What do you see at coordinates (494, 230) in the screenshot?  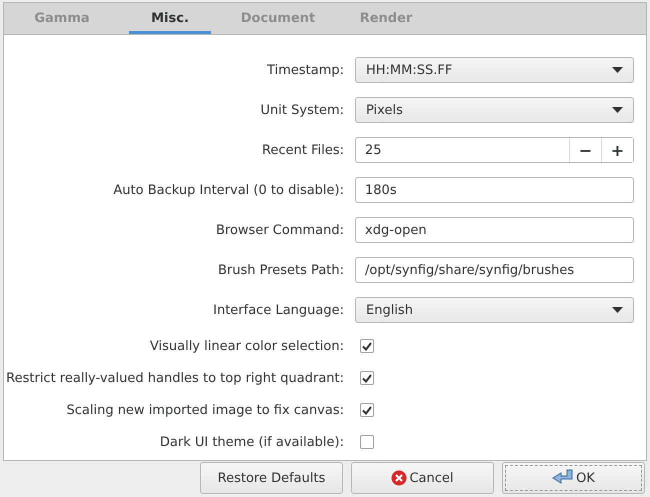 I see `input-field: xdg-open` at bounding box center [494, 230].